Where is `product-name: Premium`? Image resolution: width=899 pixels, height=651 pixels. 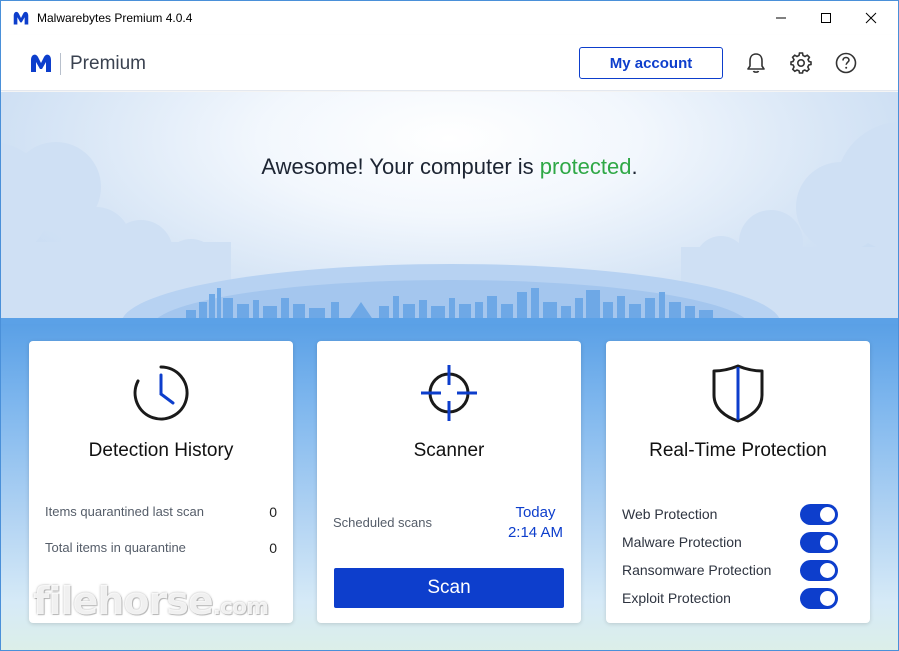 product-name: Premium is located at coordinates (108, 63).